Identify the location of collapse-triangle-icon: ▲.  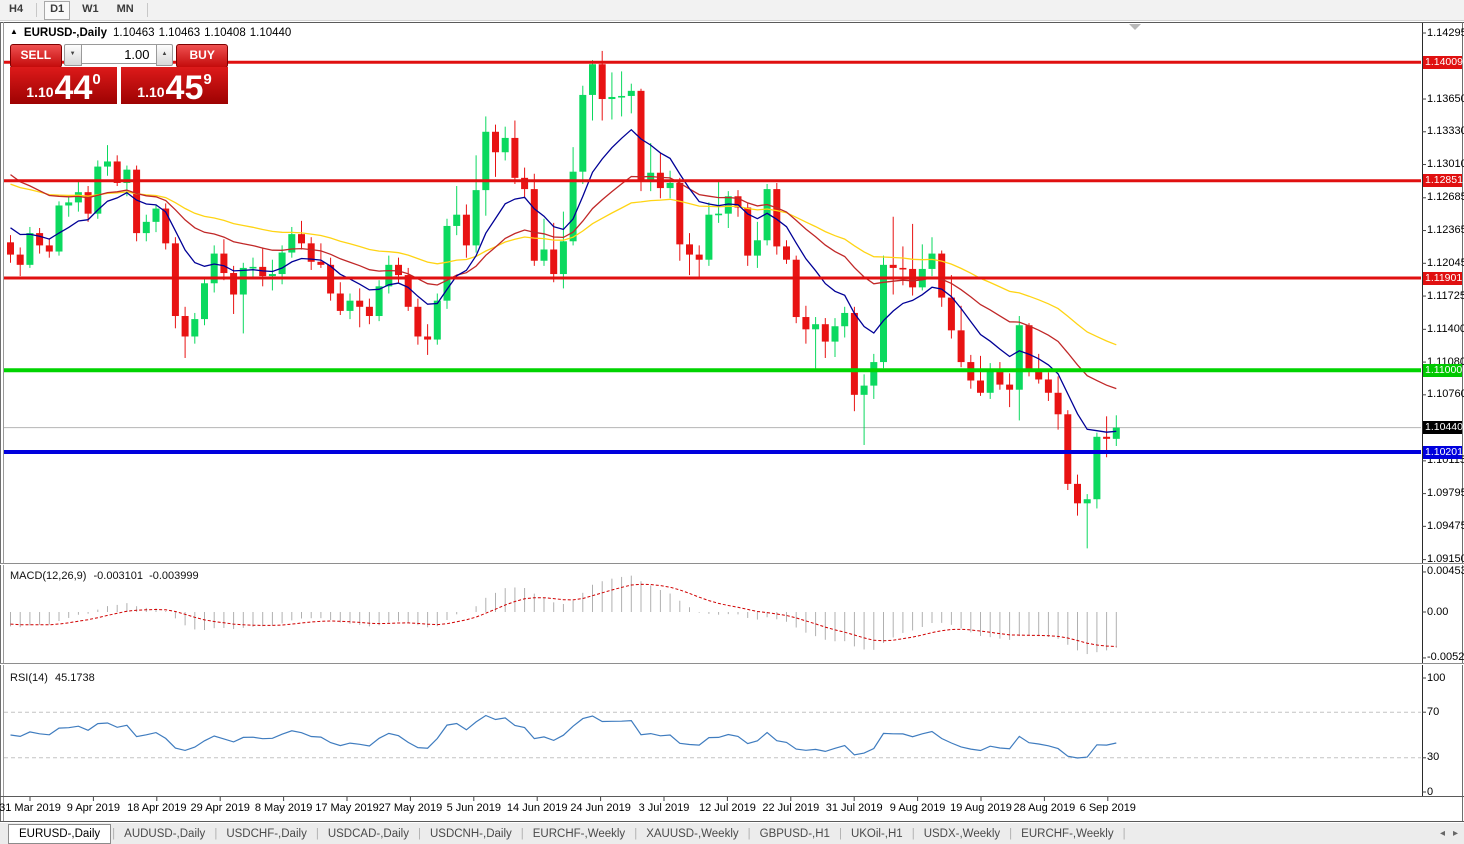
(14, 31).